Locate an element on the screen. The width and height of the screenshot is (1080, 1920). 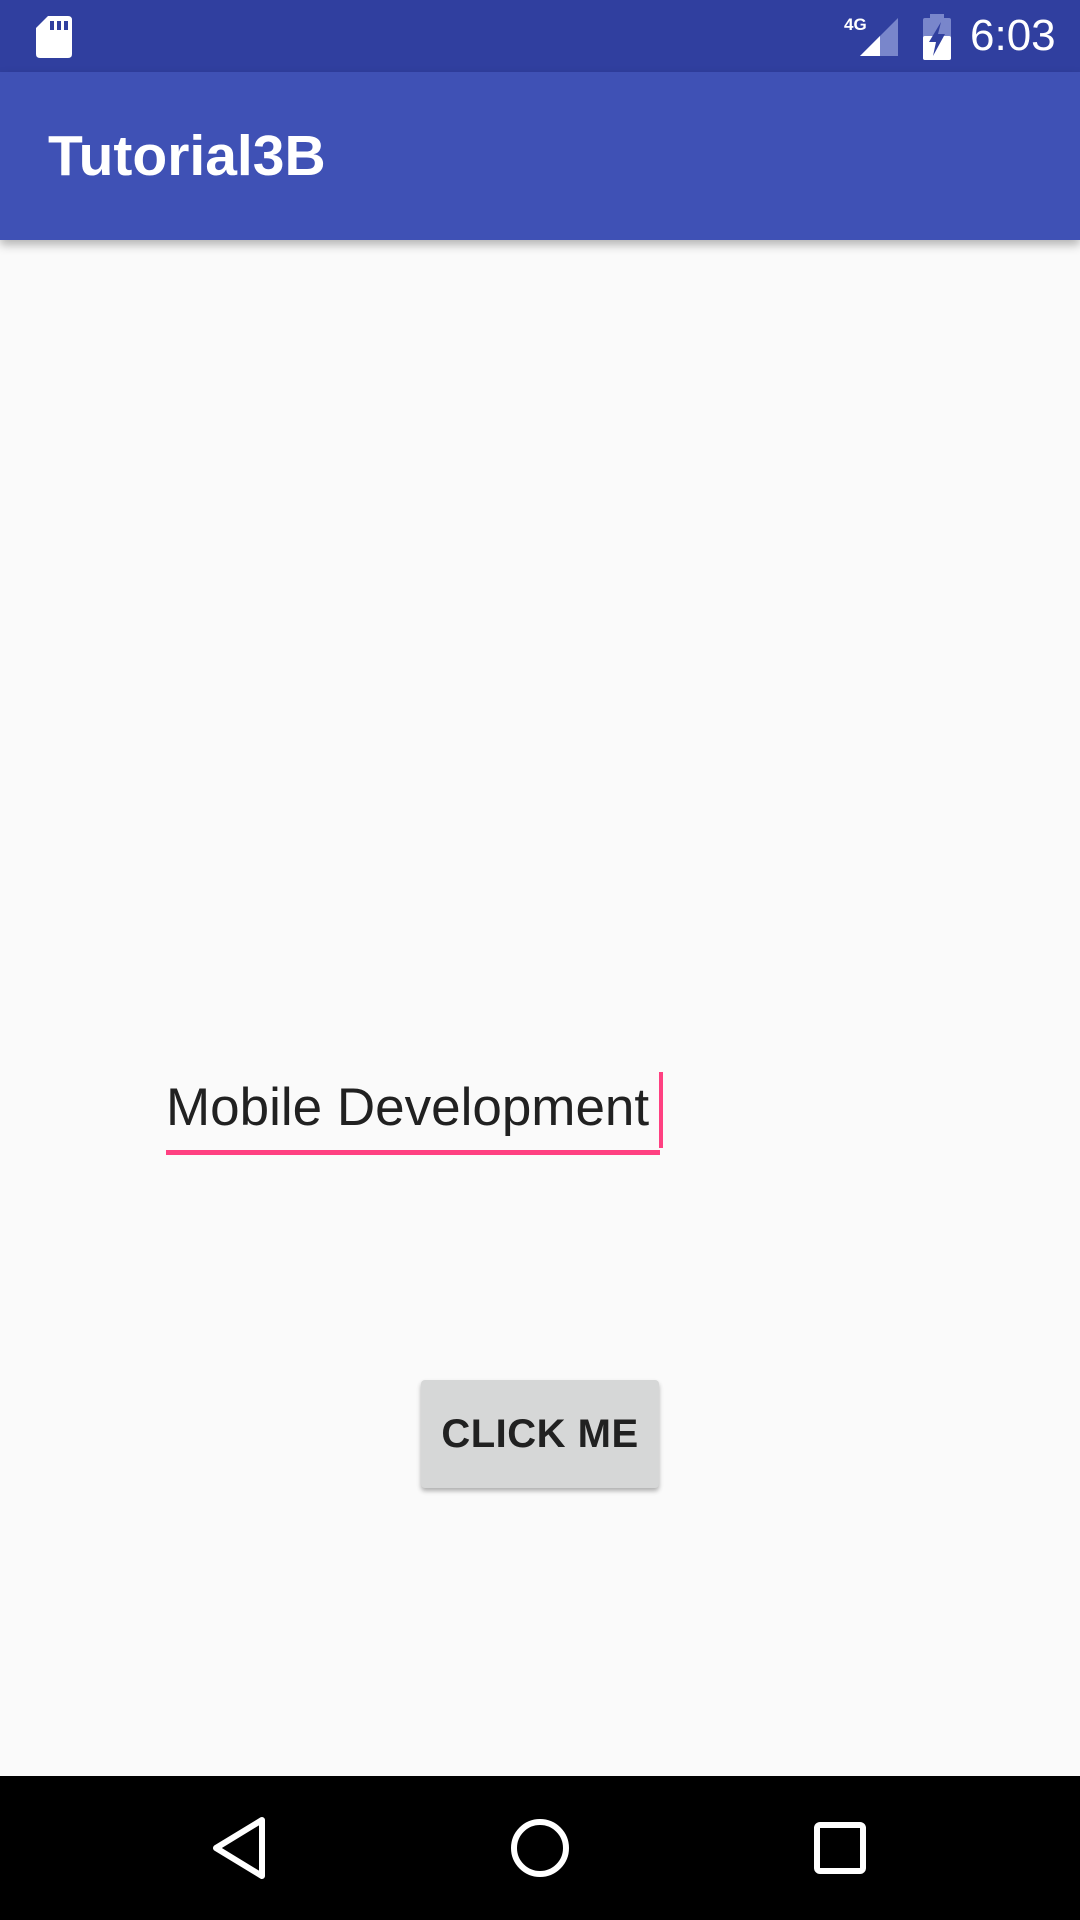
back-icon is located at coordinates (240, 1848).